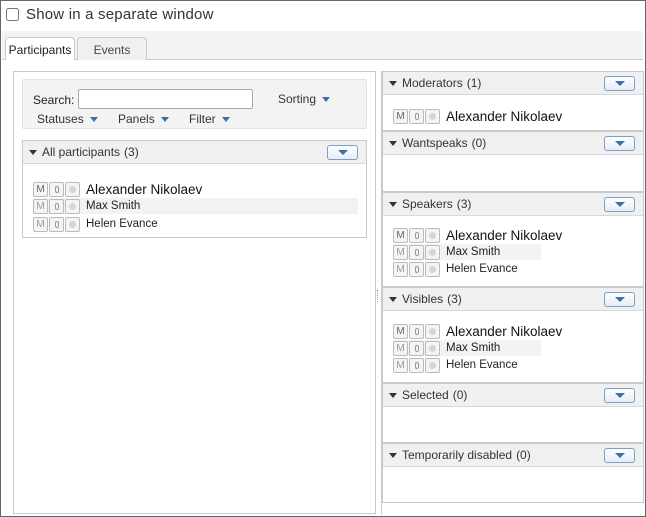 The image size is (646, 517). What do you see at coordinates (112, 49) in the screenshot?
I see `tab-events: Events` at bounding box center [112, 49].